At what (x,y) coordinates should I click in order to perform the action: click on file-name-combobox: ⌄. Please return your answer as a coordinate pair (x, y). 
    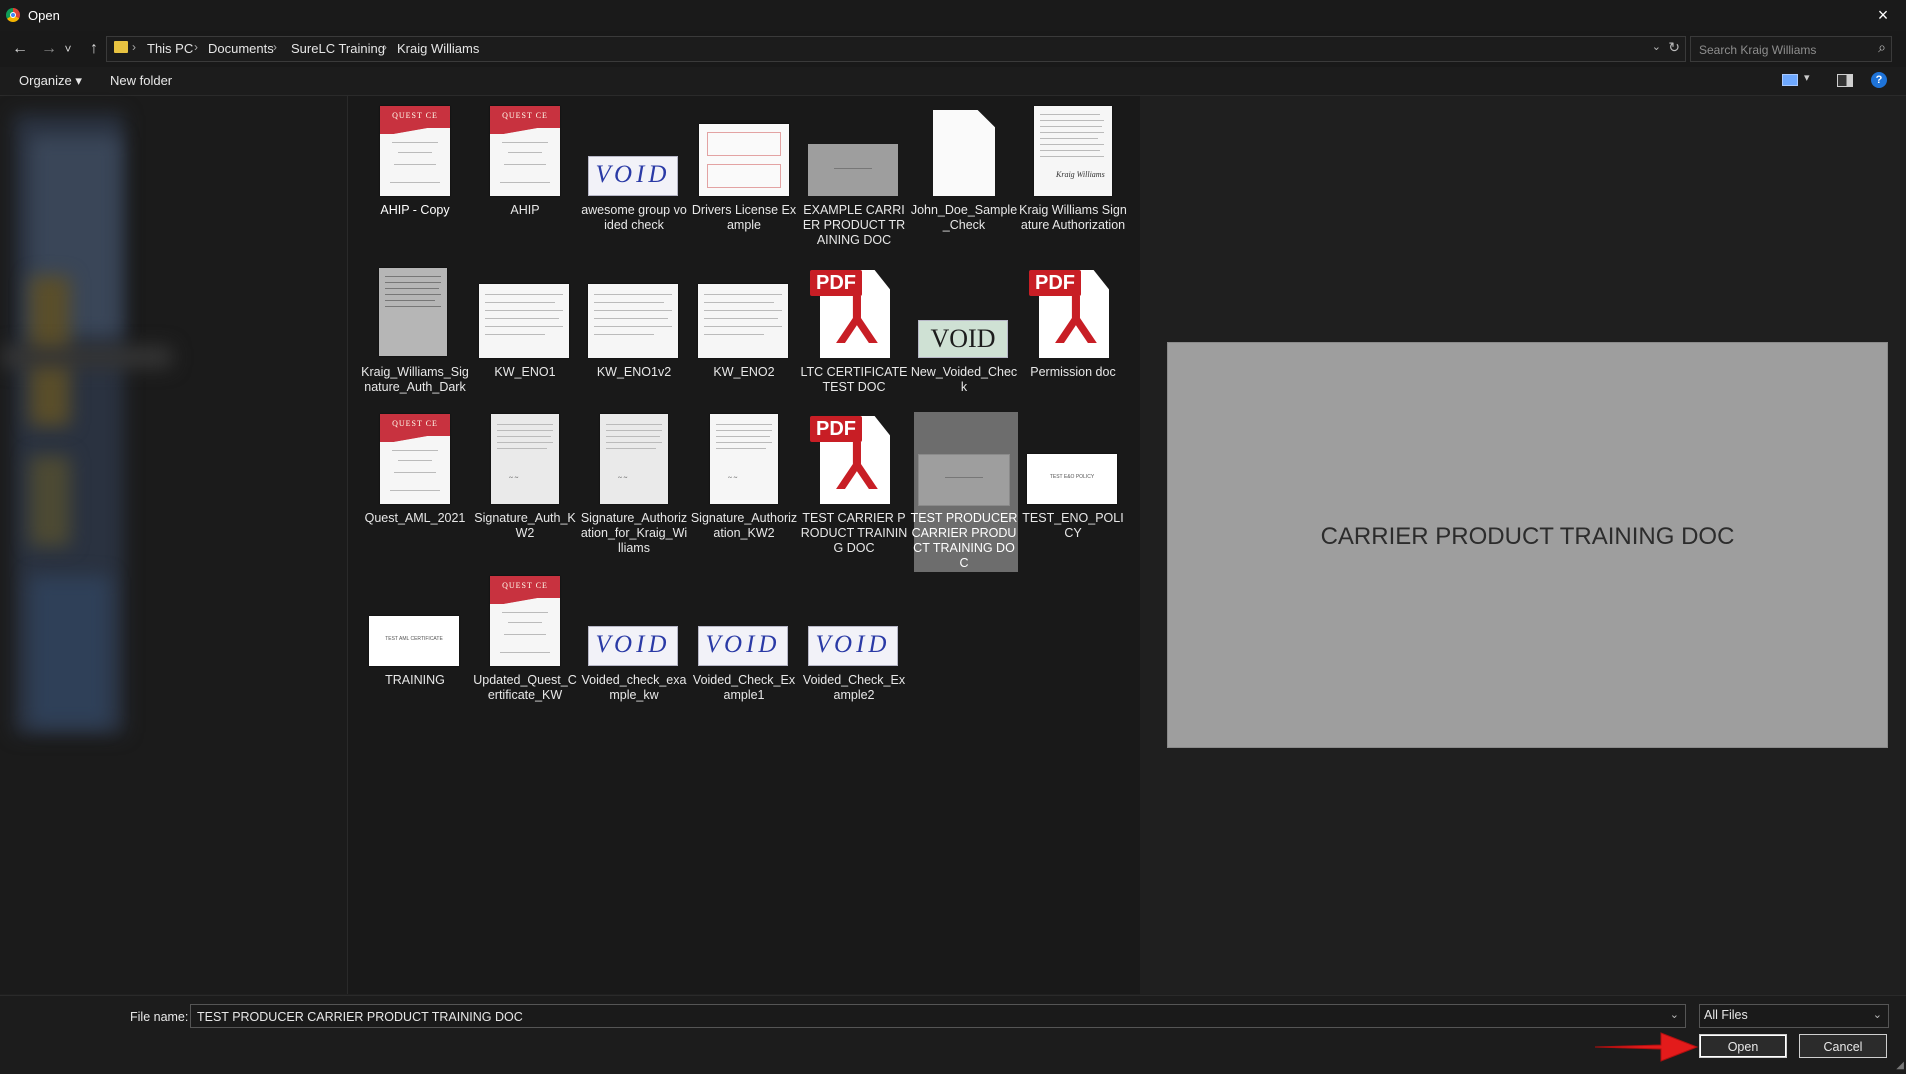
    Looking at the image, I should click on (938, 1016).